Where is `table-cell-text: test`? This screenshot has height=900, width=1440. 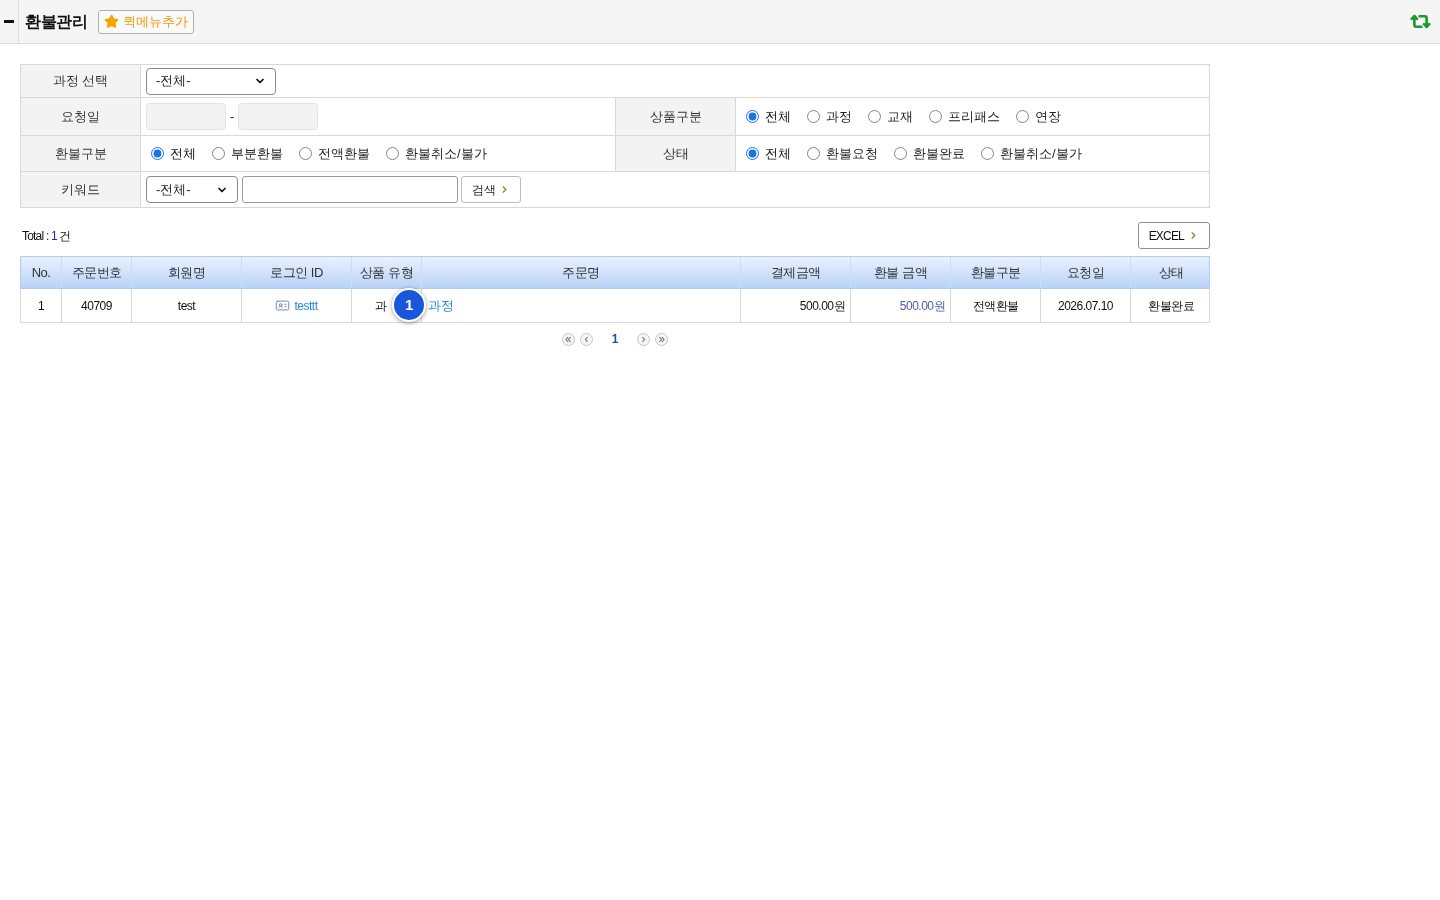 table-cell-text: test is located at coordinates (186, 306).